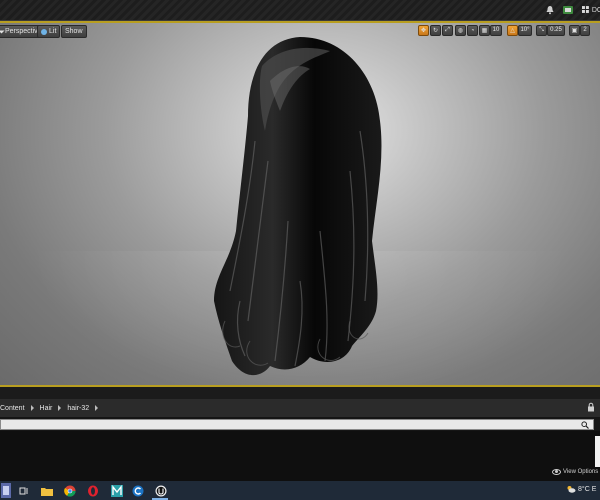 The width and height of the screenshot is (600, 500). What do you see at coordinates (423, 30) in the screenshot?
I see `translate-icon: ✥` at bounding box center [423, 30].